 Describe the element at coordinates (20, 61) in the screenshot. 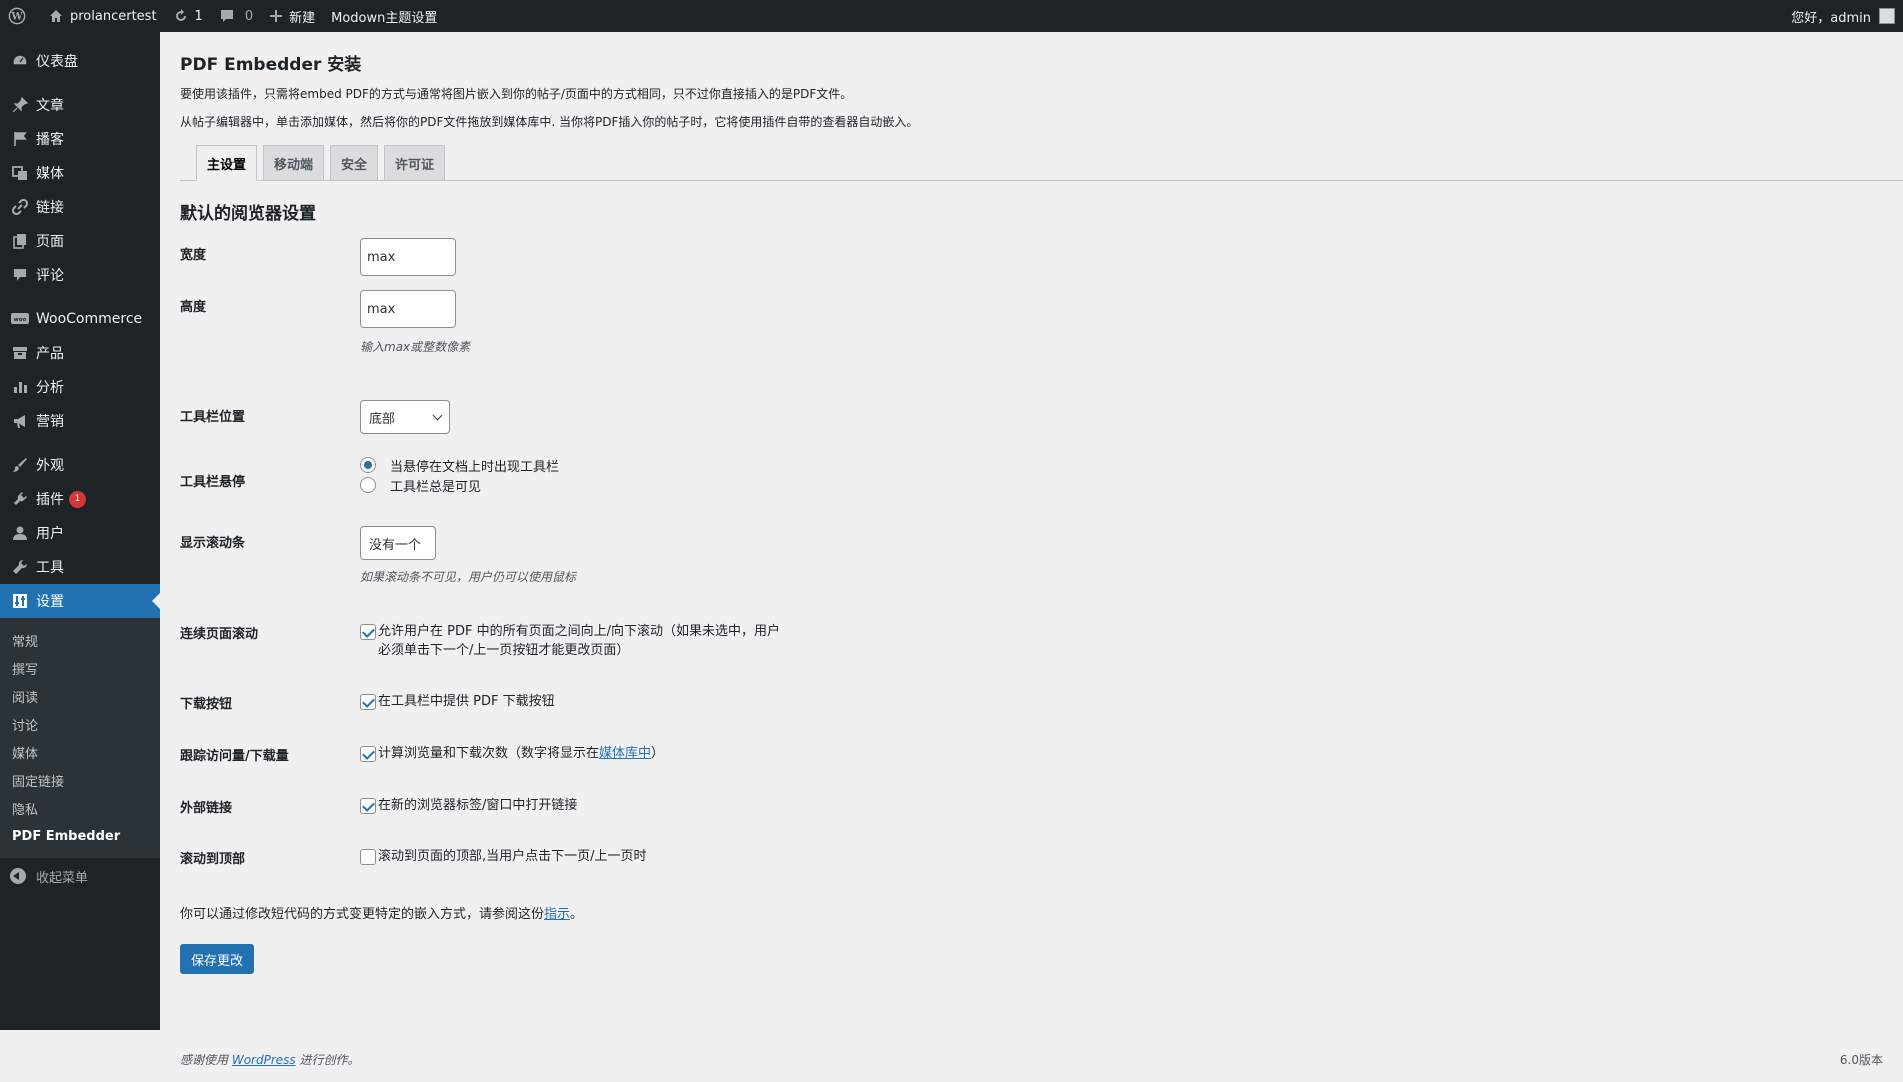

I see `dashboard-icon` at that location.